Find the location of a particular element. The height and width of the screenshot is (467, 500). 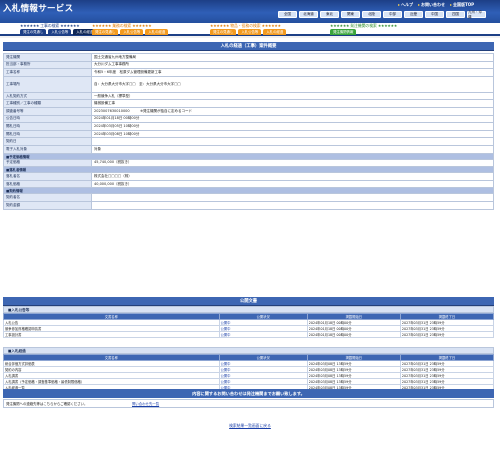

doc-name: 契約の内容 is located at coordinates (13, 370).